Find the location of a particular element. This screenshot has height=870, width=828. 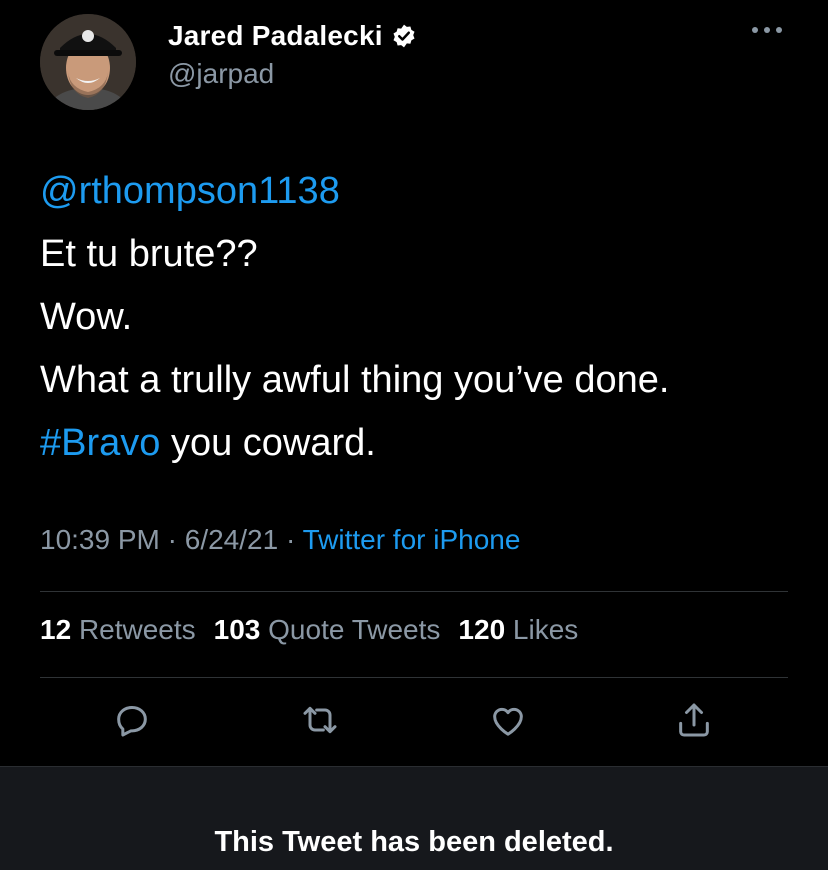

tweet-text-line: What a trully awful thing you’ve done. is located at coordinates (420, 380).